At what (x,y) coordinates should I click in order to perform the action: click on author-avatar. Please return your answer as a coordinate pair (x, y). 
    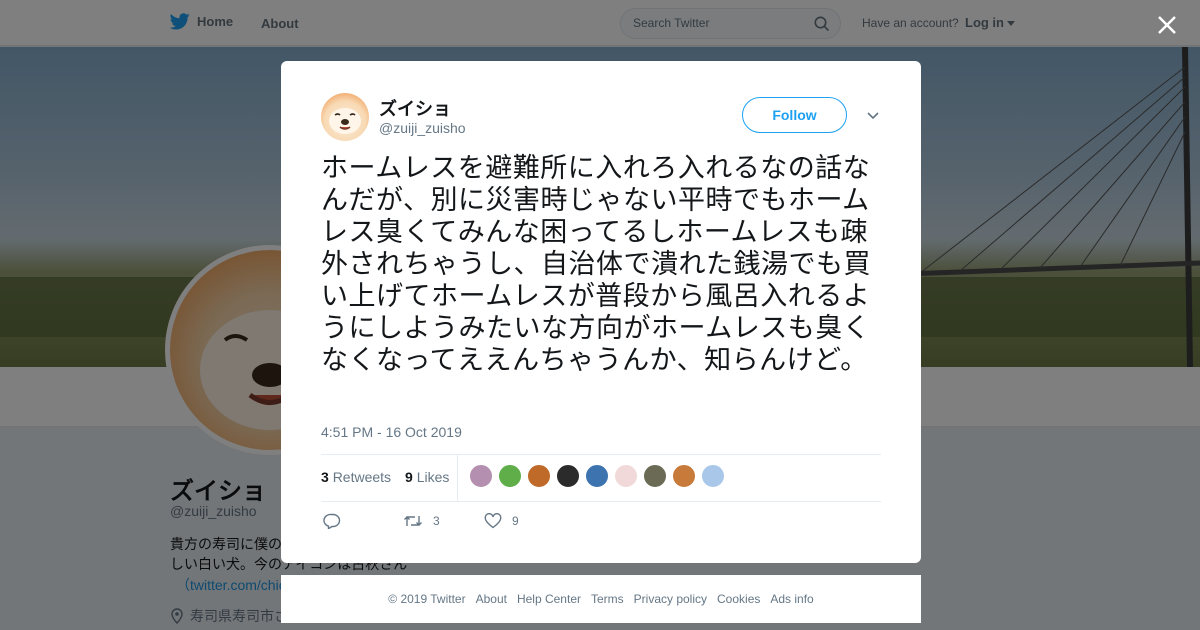
    Looking at the image, I should click on (345, 117).